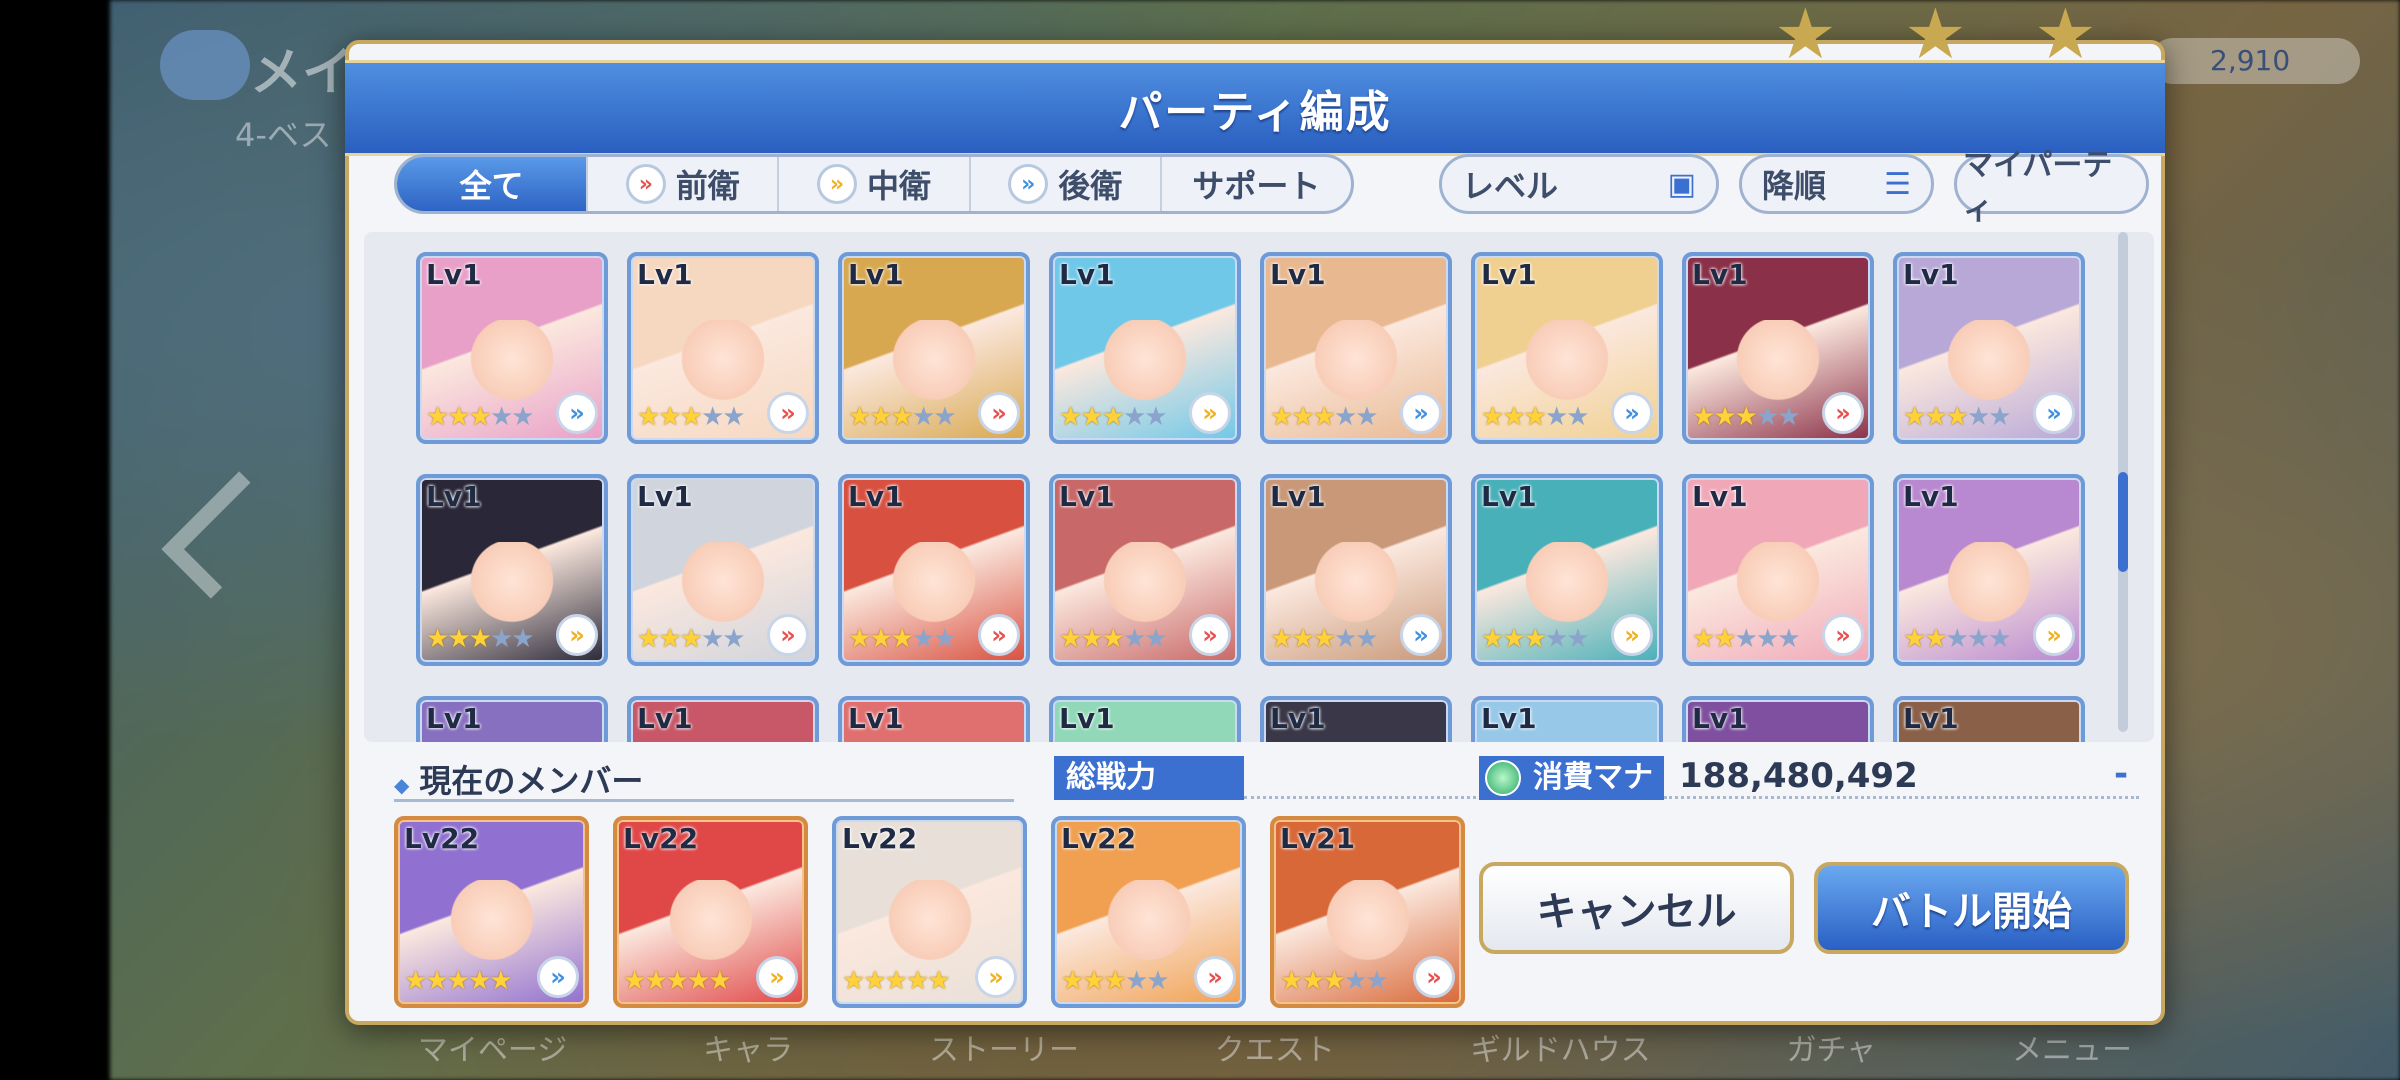 This screenshot has height=1080, width=2400. Describe the element at coordinates (2123, 522) in the screenshot. I see `scroll-thumb` at that location.